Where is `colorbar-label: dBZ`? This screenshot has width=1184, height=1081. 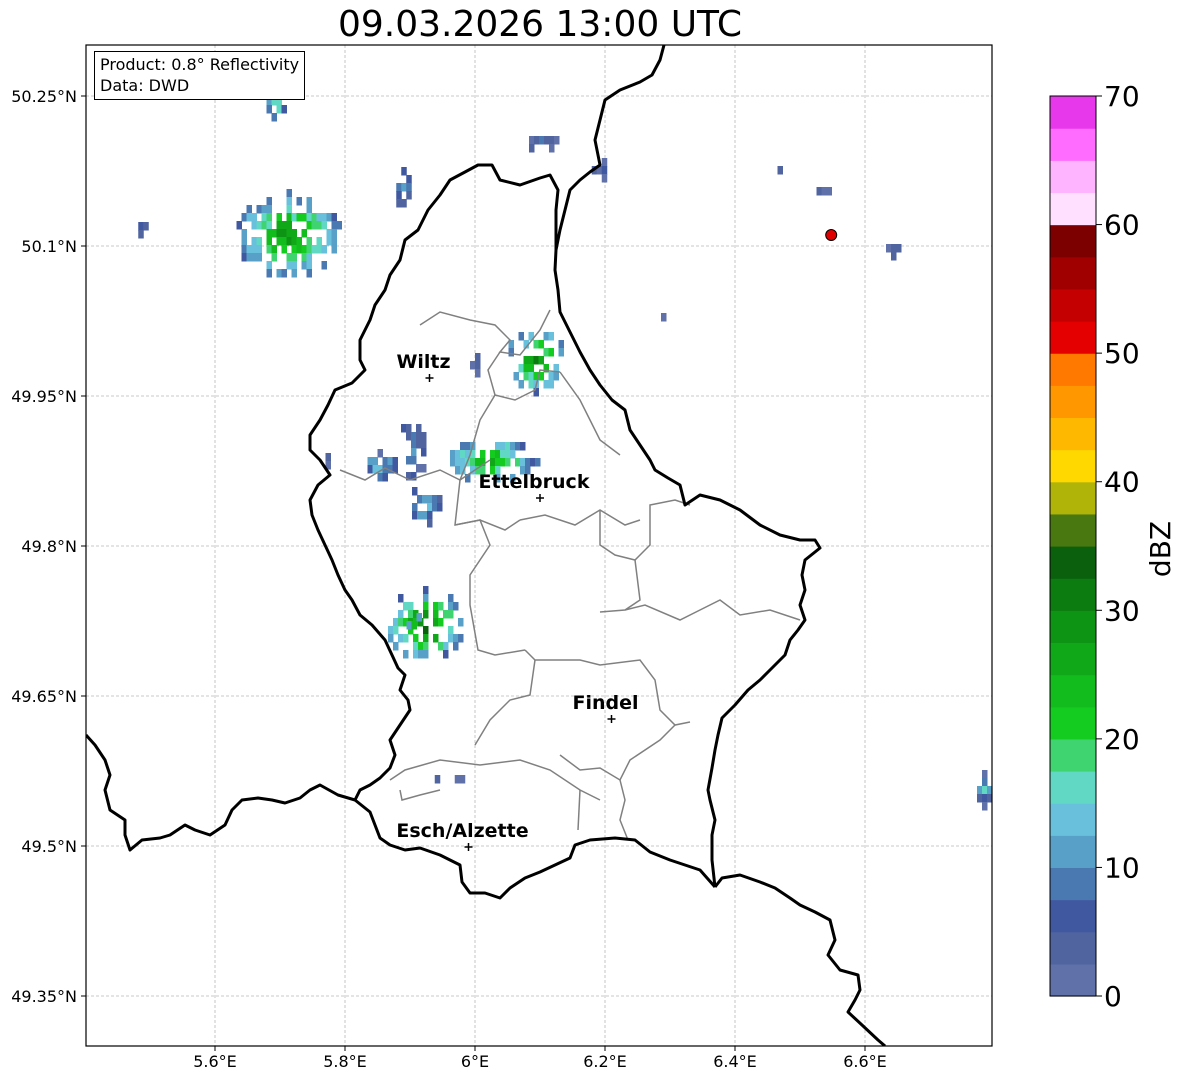
colorbar-label: dBZ is located at coordinates (1160, 549).